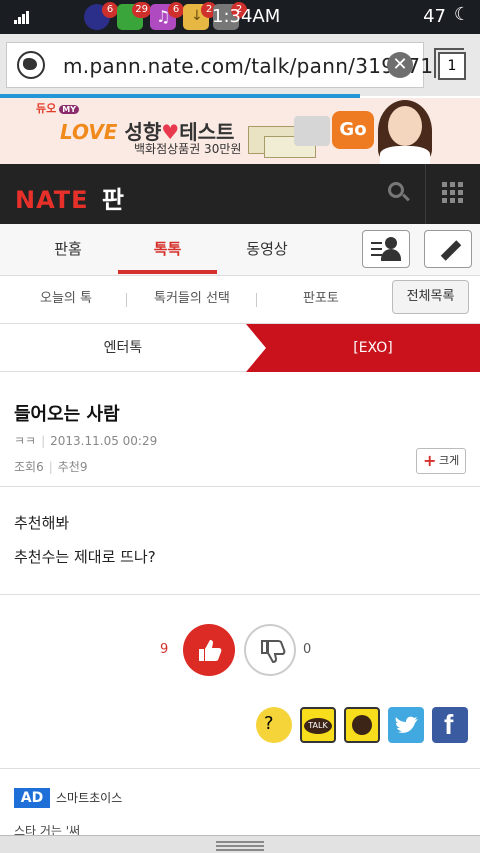  What do you see at coordinates (461, 14) in the screenshot?
I see `moon-icon: ☾` at bounding box center [461, 14].